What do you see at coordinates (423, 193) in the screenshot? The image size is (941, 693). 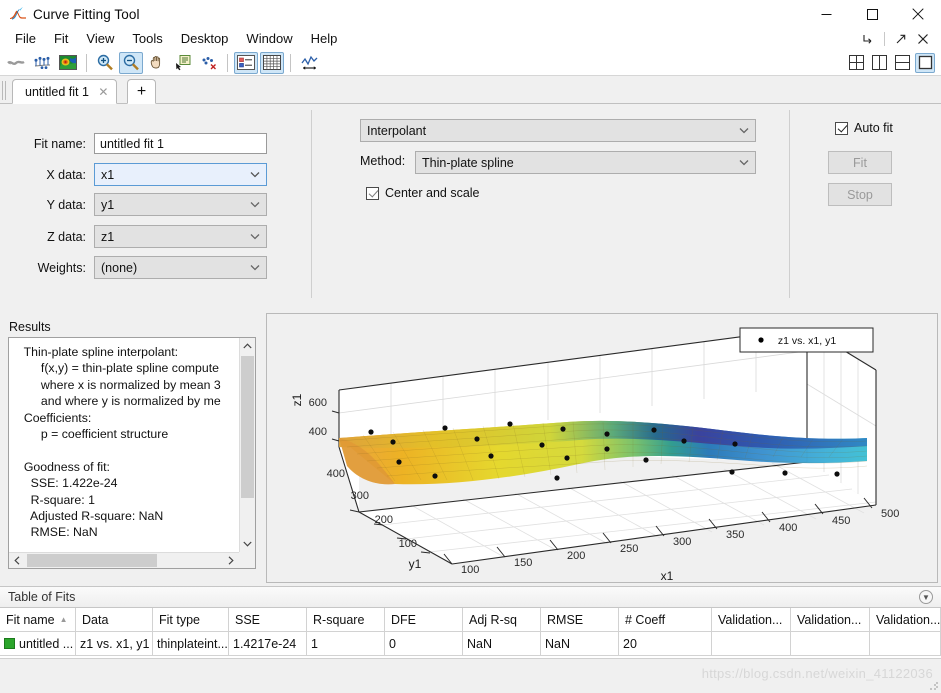 I see `center-and-scale-checkbox: Center and scale` at bounding box center [423, 193].